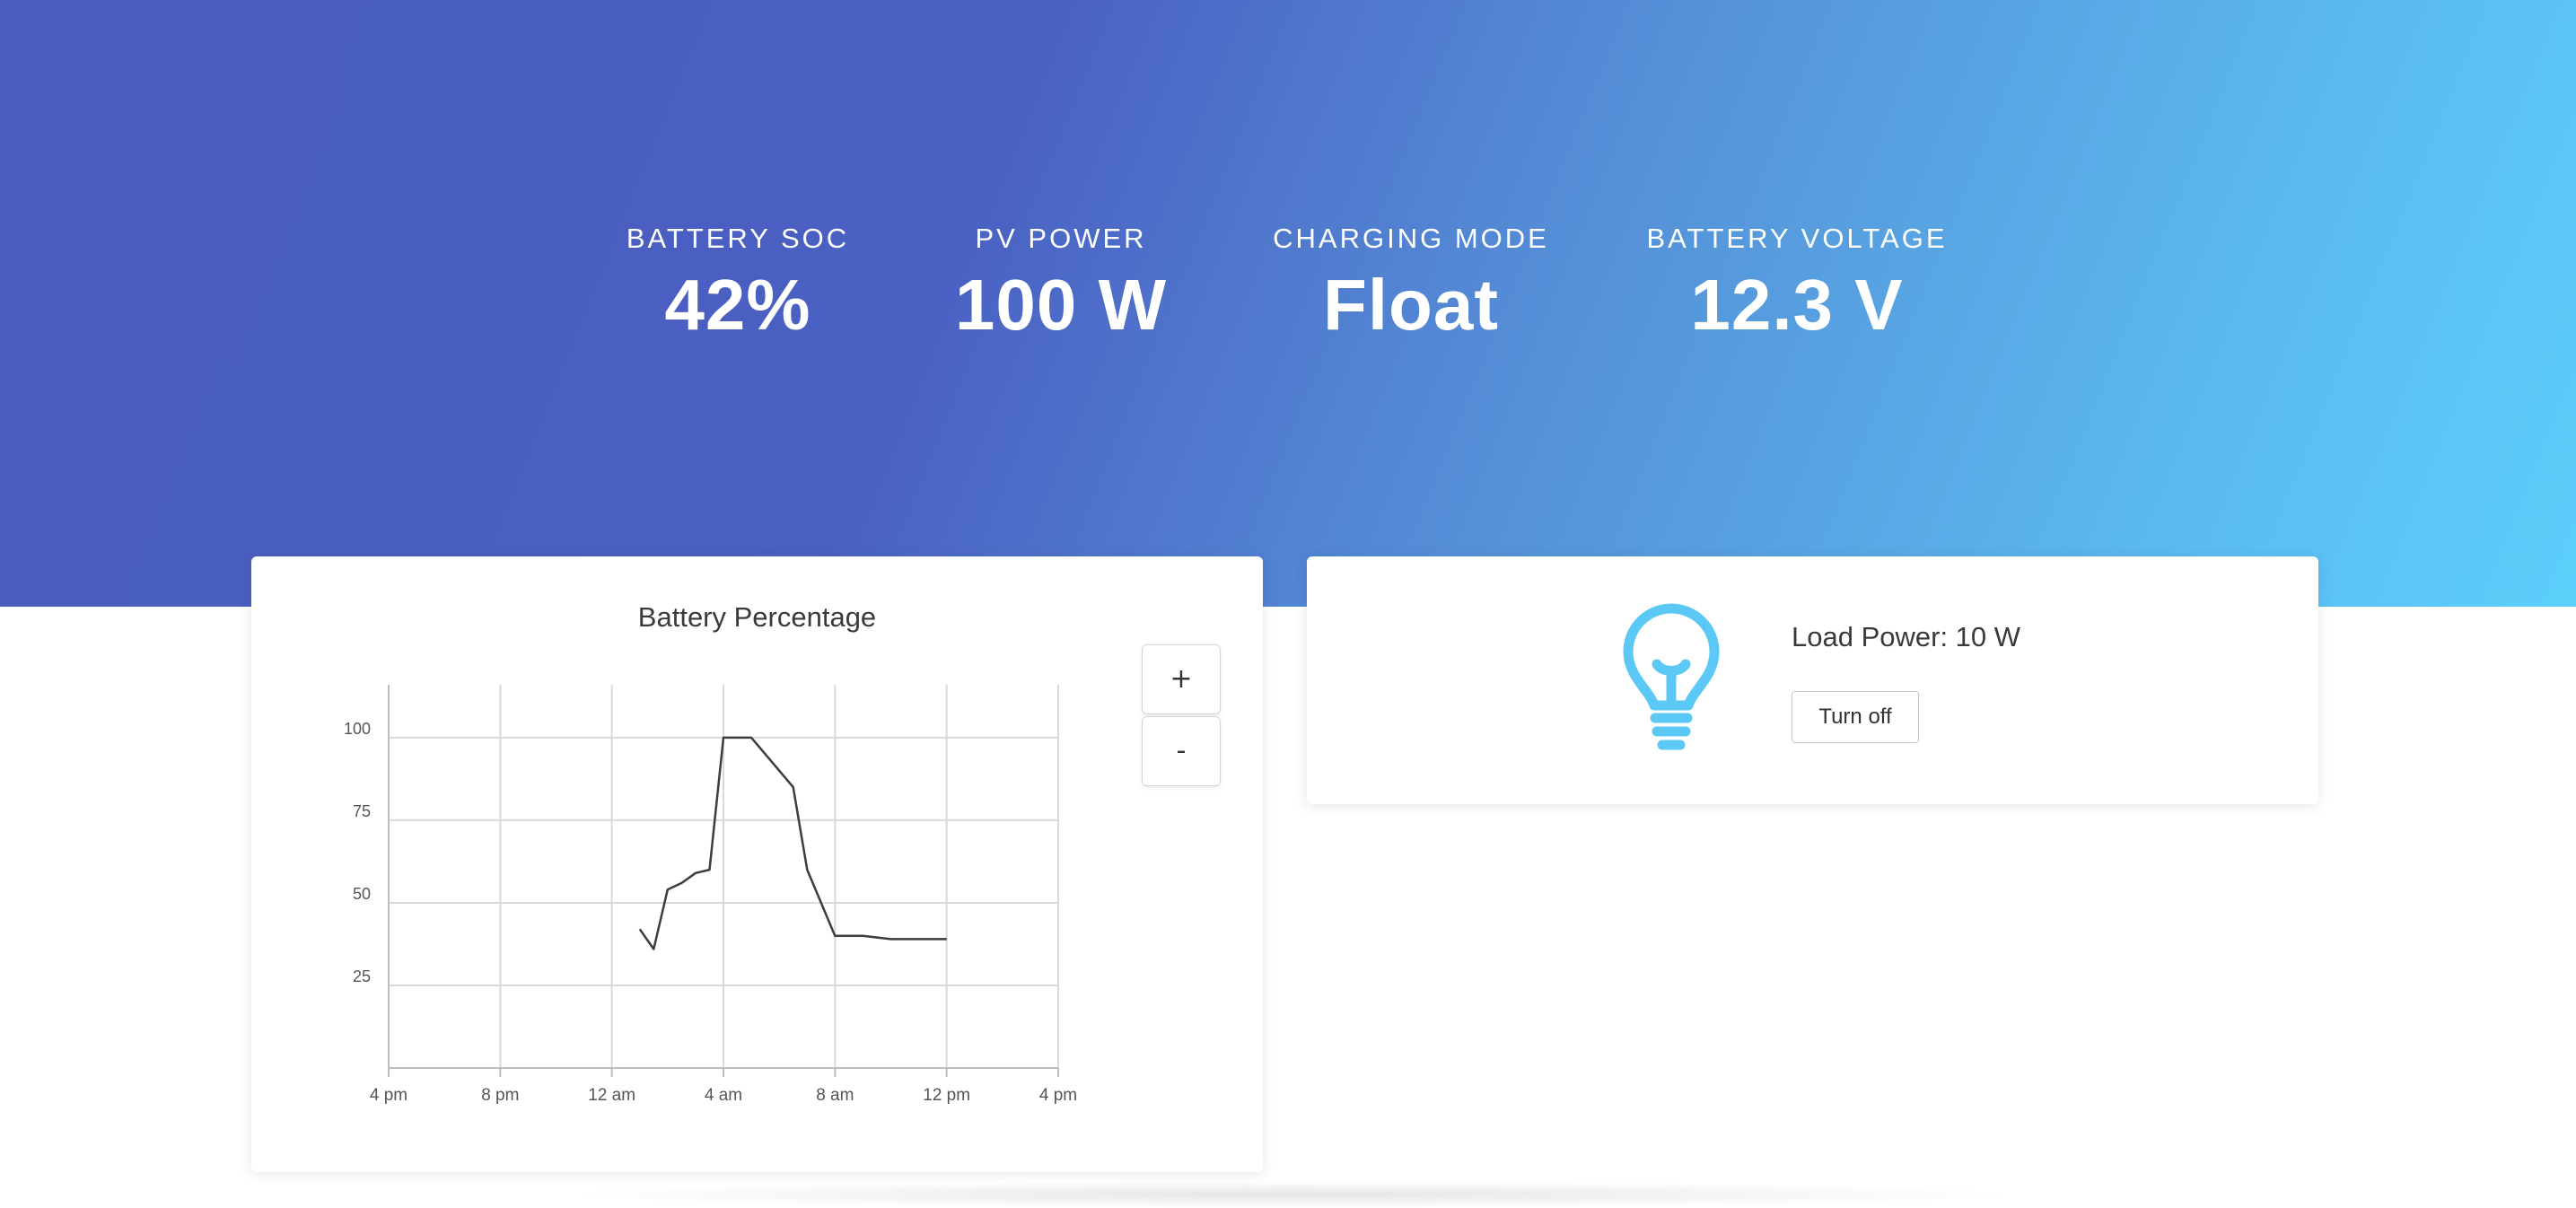  I want to click on stat-battery-soc: BATTERY SOC 42%, so click(737, 286).